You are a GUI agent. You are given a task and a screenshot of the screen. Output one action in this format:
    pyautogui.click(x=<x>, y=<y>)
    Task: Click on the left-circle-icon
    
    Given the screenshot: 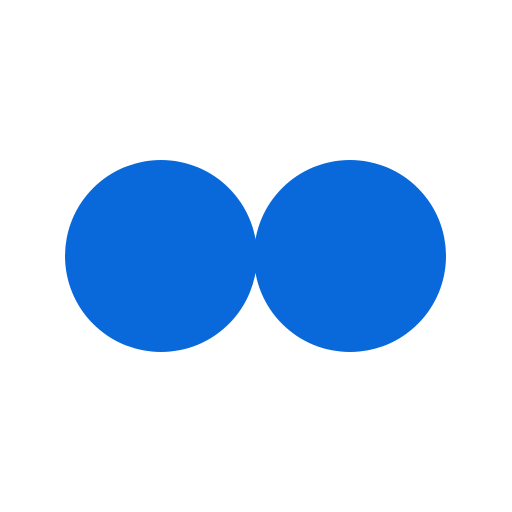 What is the action you would take?
    pyautogui.click(x=161, y=256)
    